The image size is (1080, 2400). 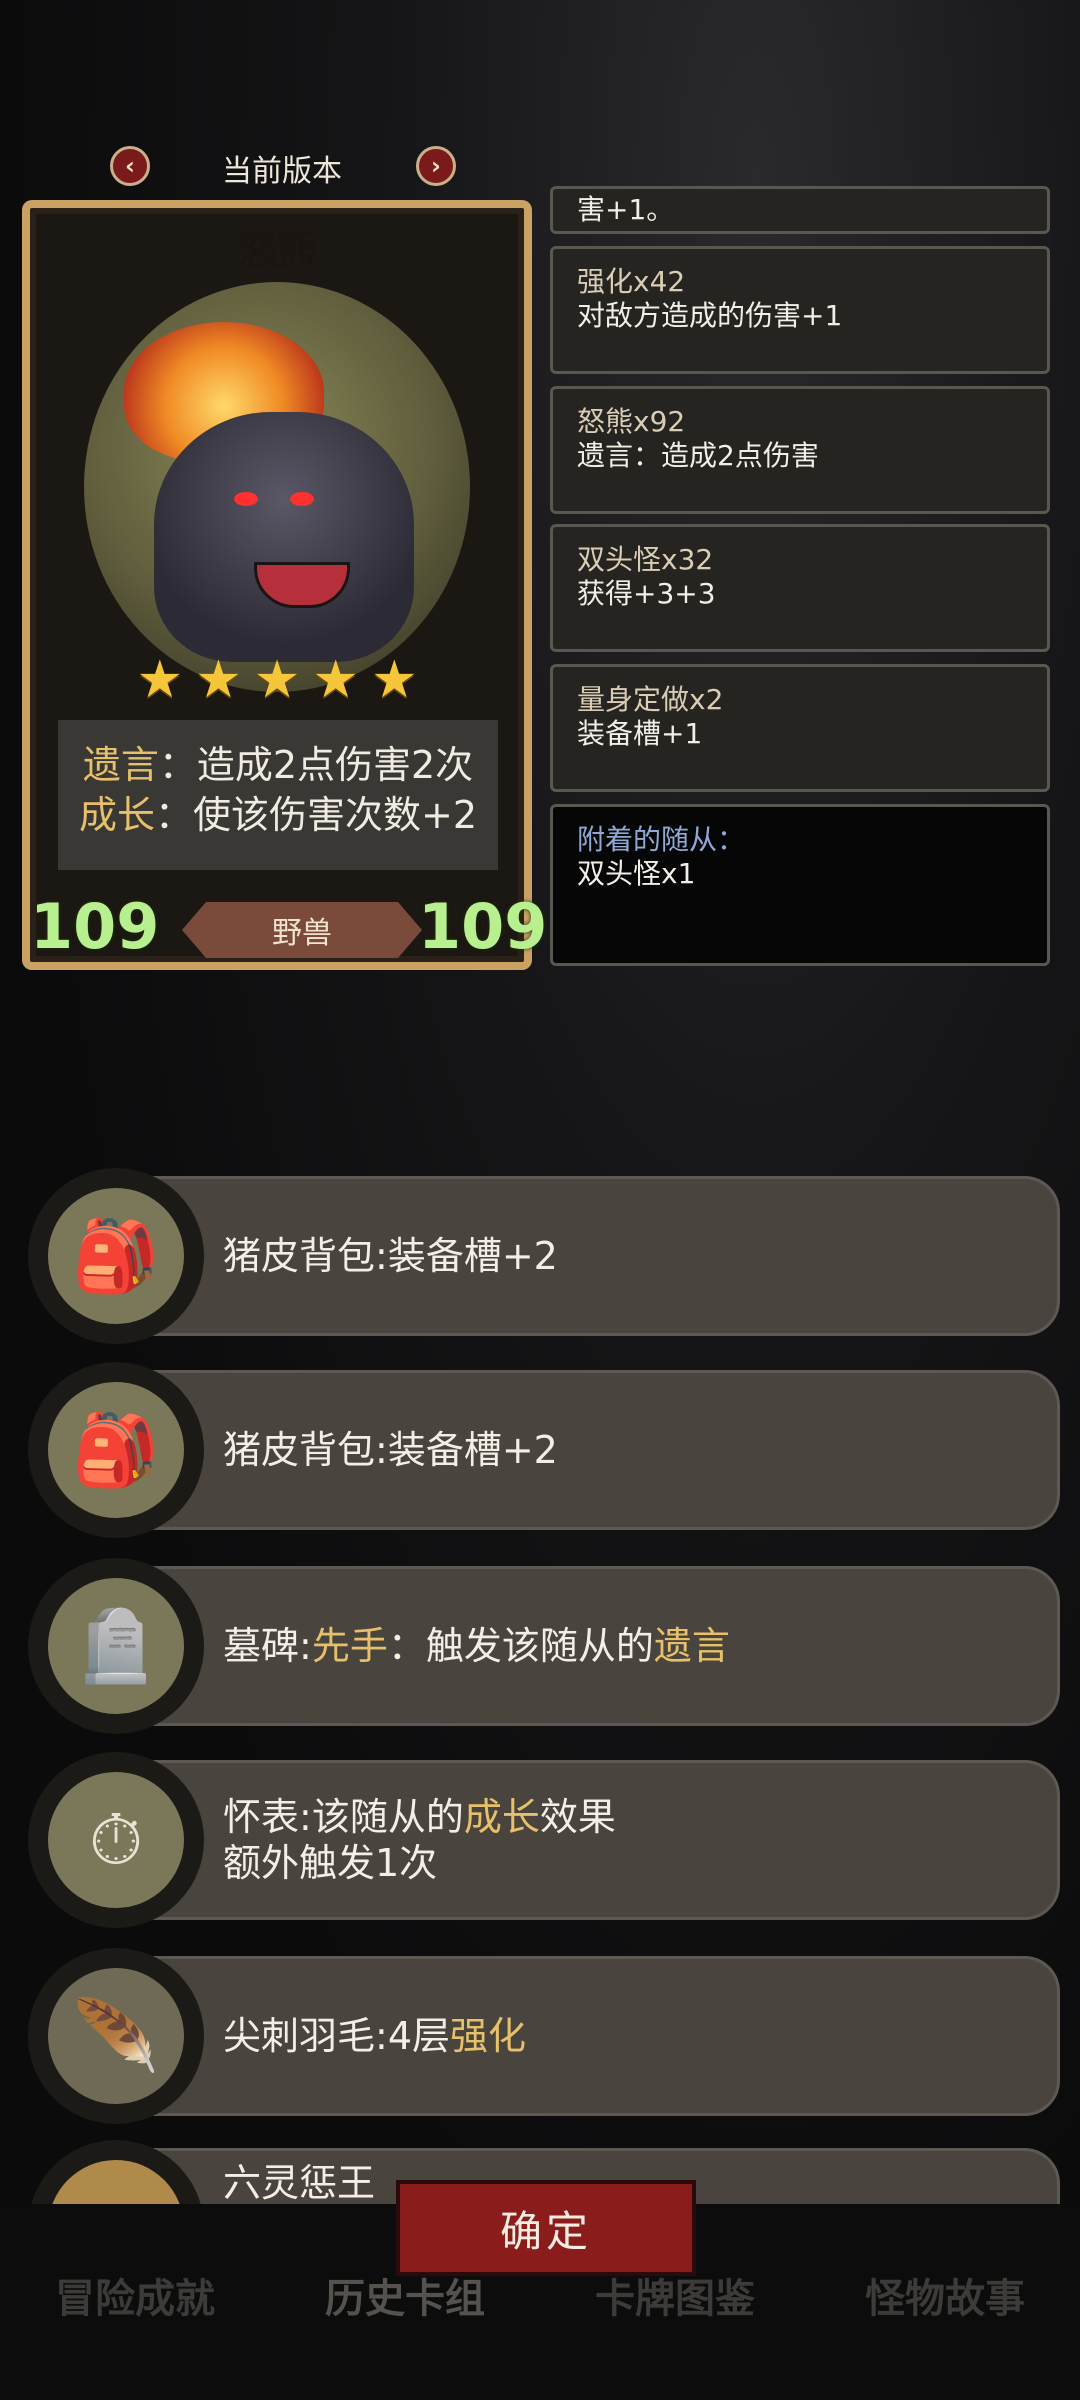 What do you see at coordinates (645, 559) in the screenshot?
I see `effect-title: 双头怪x32` at bounding box center [645, 559].